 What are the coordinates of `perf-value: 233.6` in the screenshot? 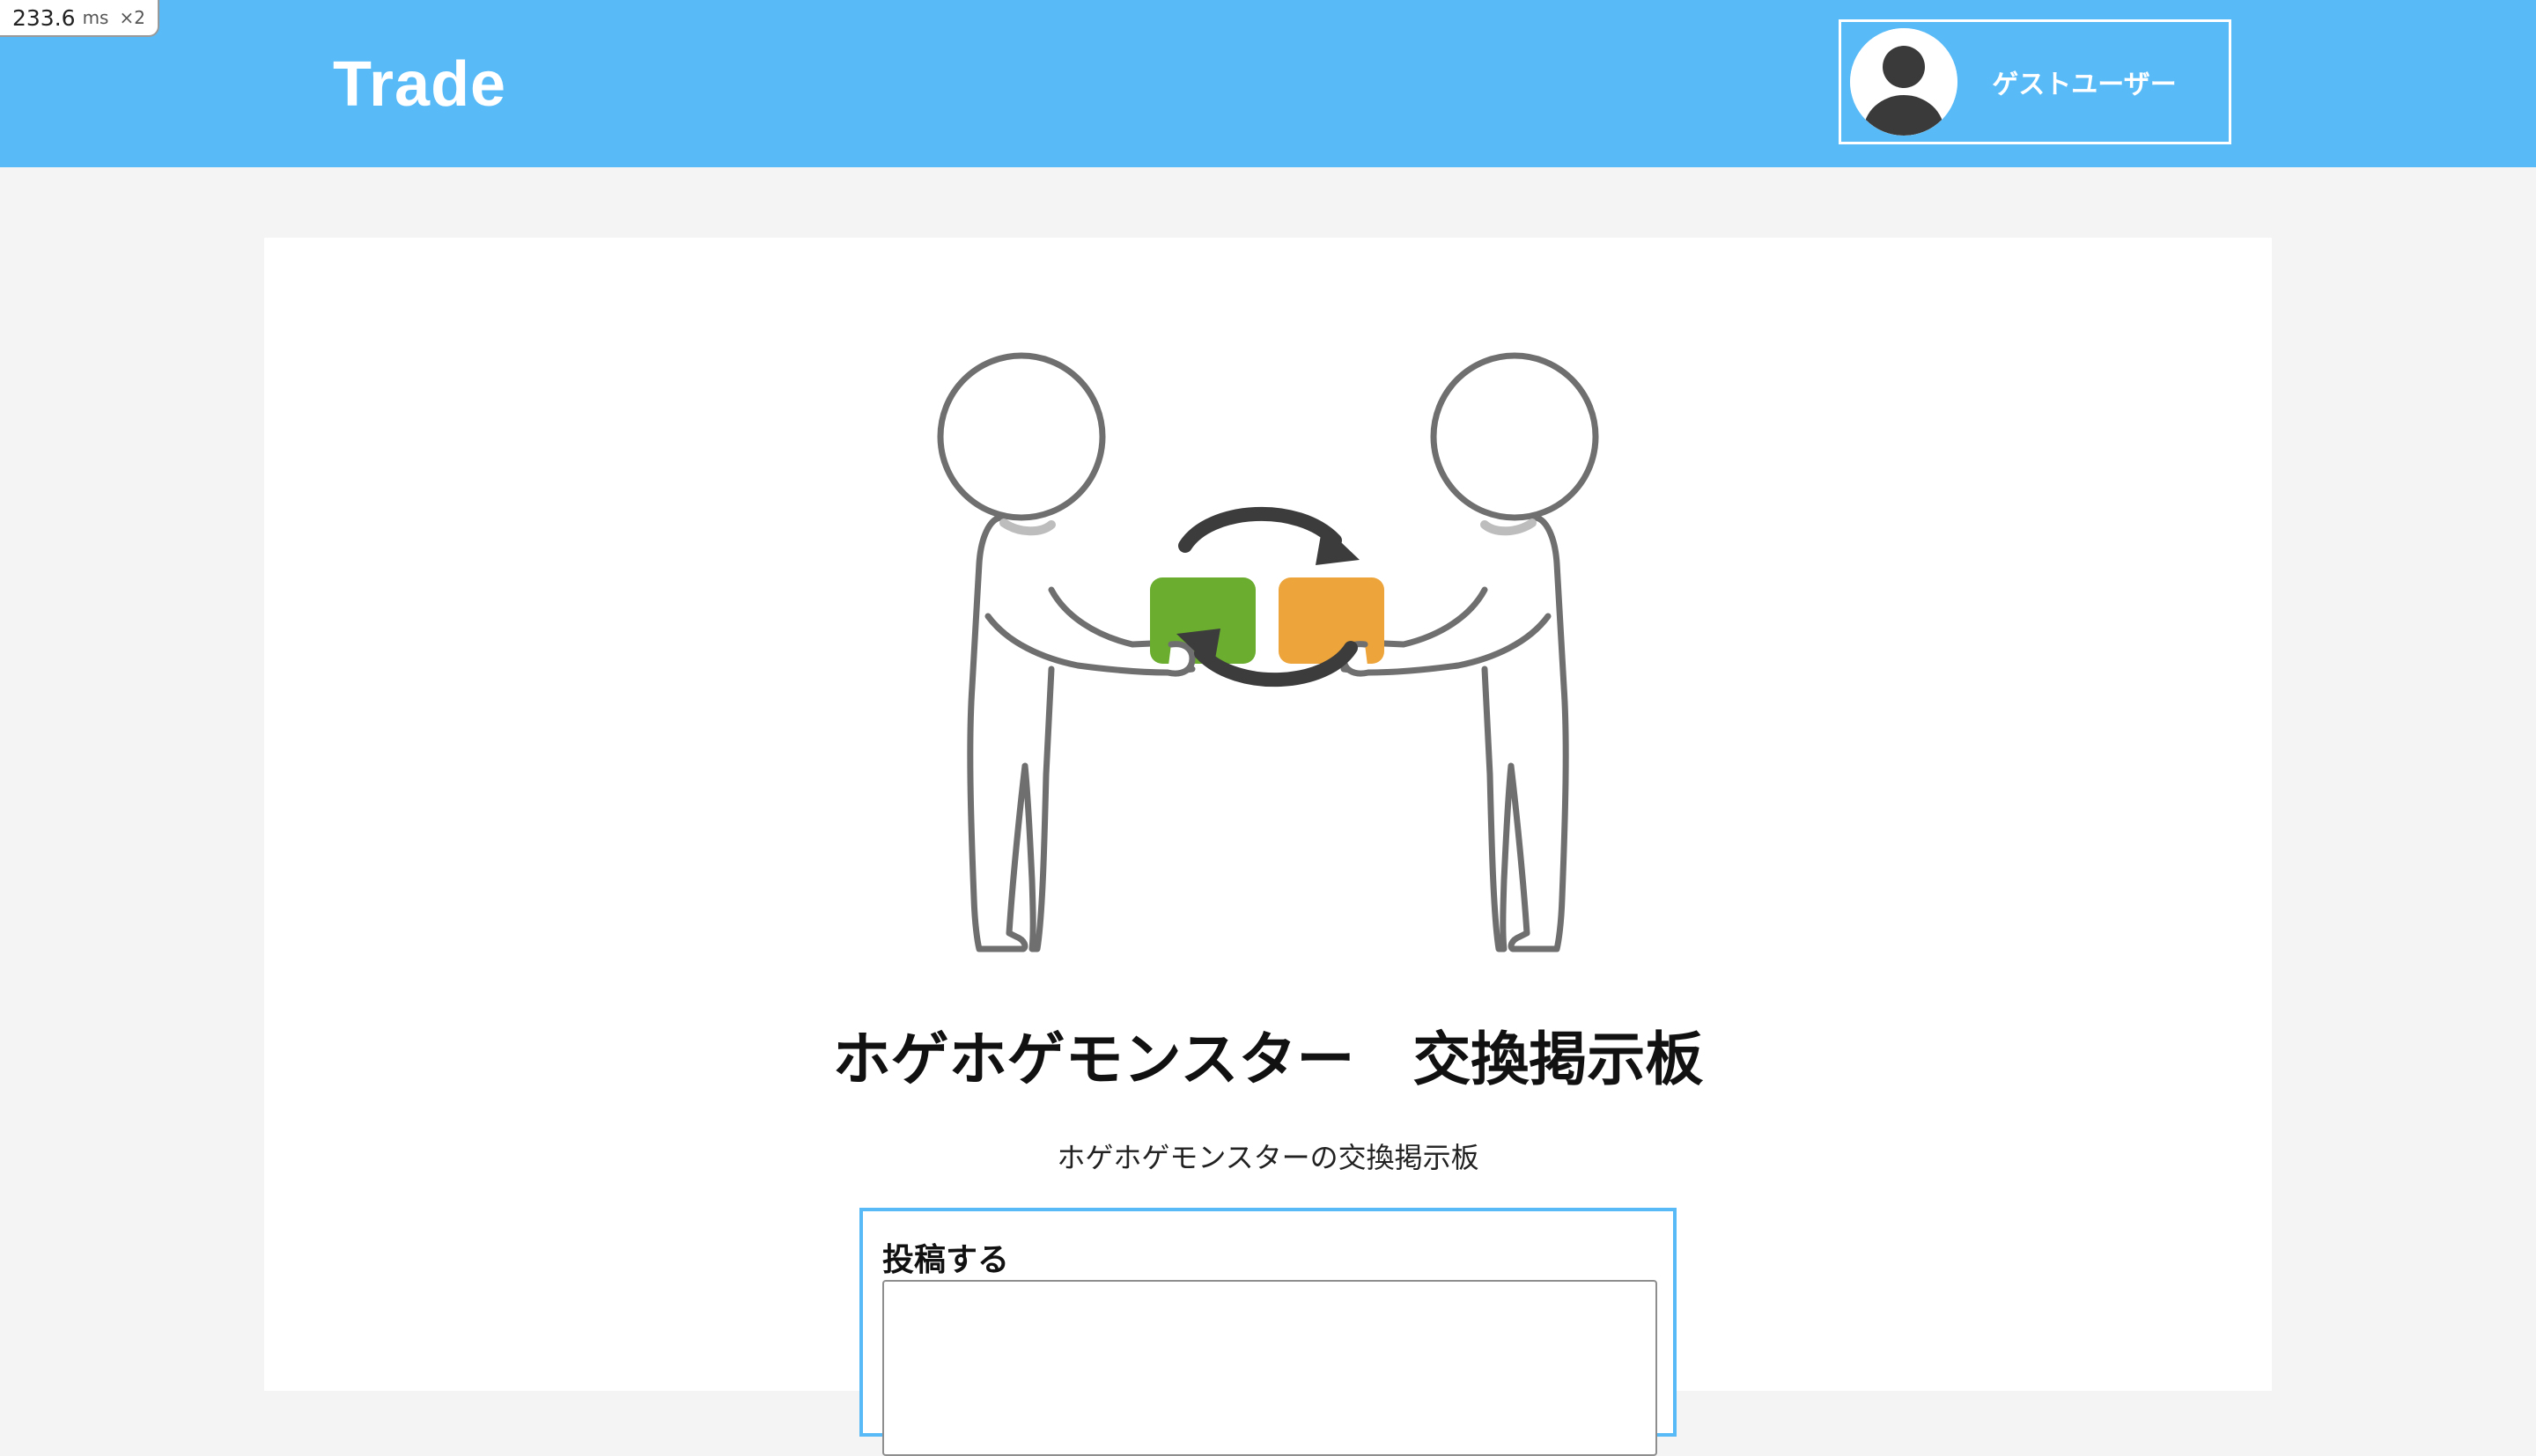 It's located at (44, 18).